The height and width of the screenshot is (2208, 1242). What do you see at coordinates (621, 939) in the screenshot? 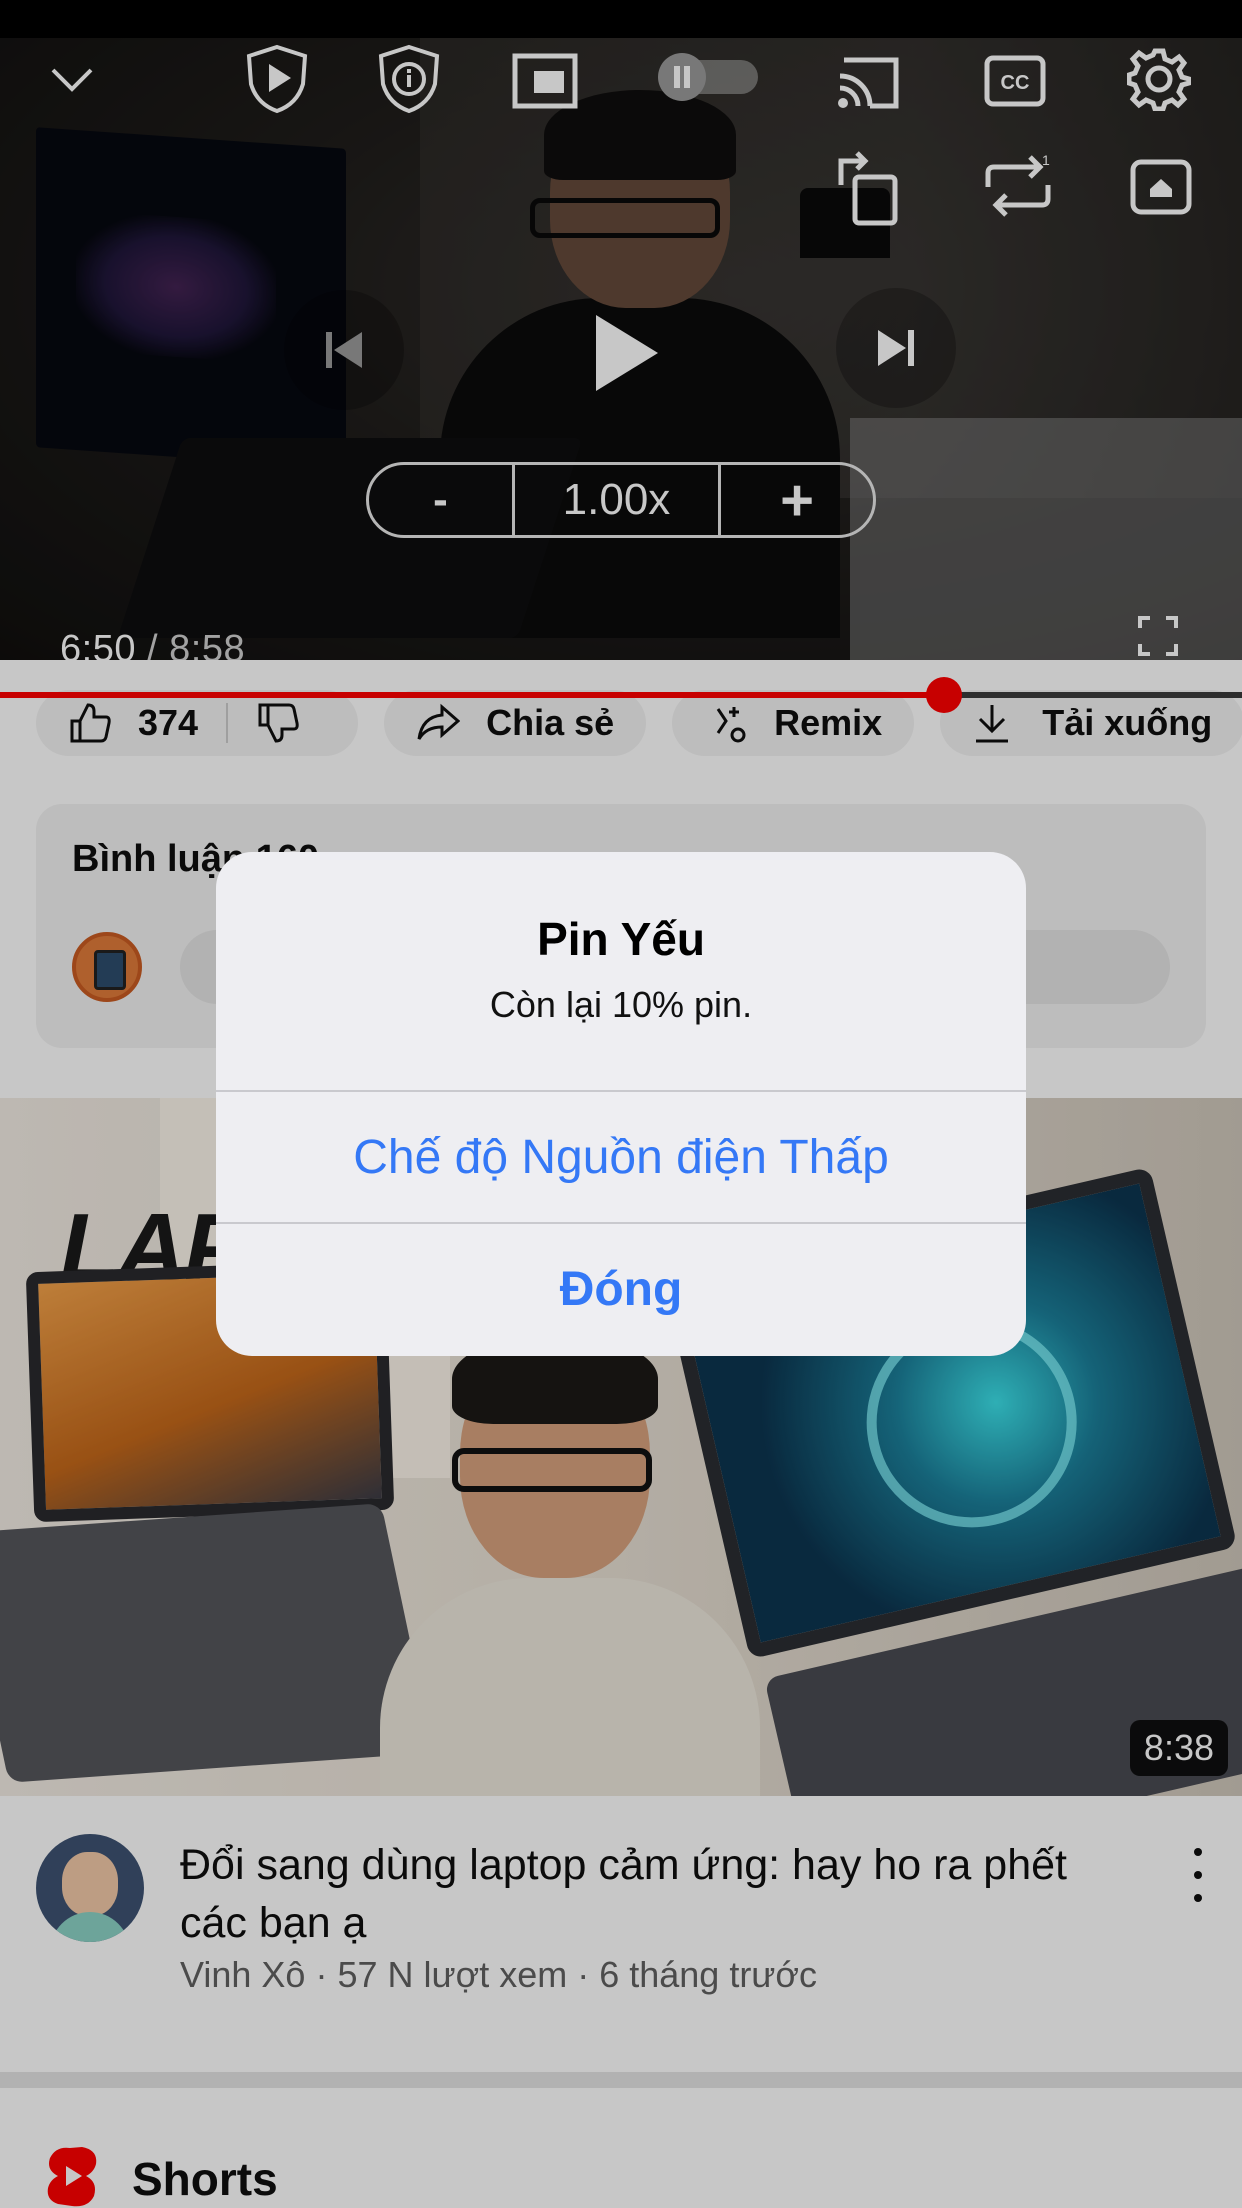
I see `alert-title: Pin Yếu` at bounding box center [621, 939].